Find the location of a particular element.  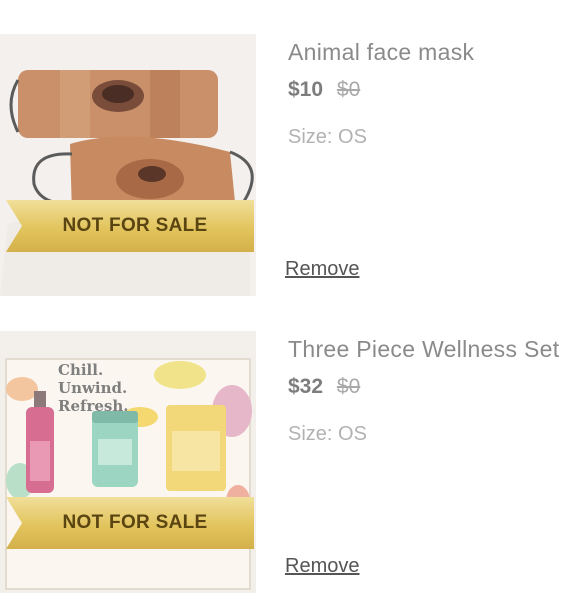

product-title: Three Piece Wellness Set is located at coordinates (423, 349).